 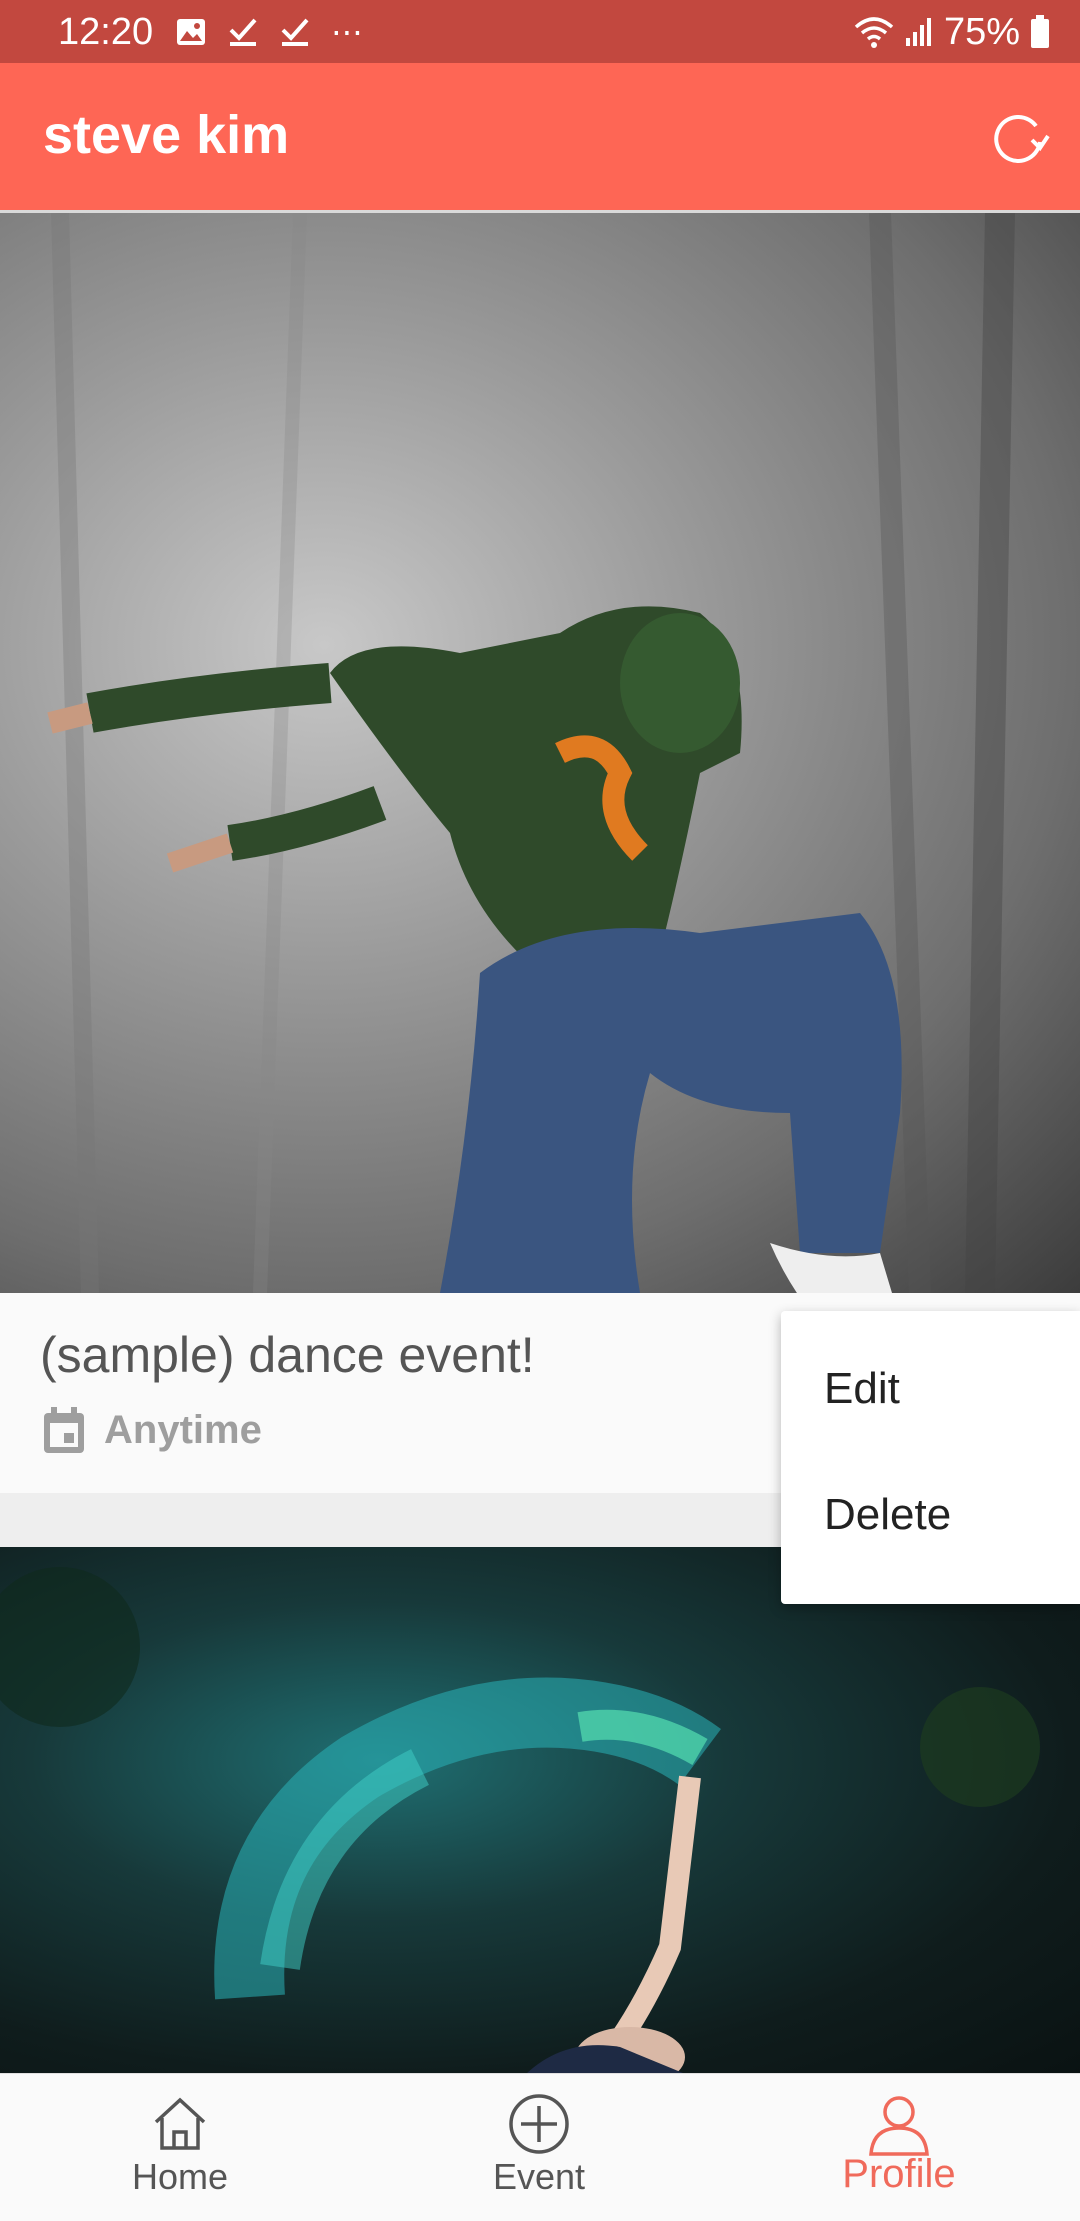 I want to click on home-icon, so click(x=180, y=2123).